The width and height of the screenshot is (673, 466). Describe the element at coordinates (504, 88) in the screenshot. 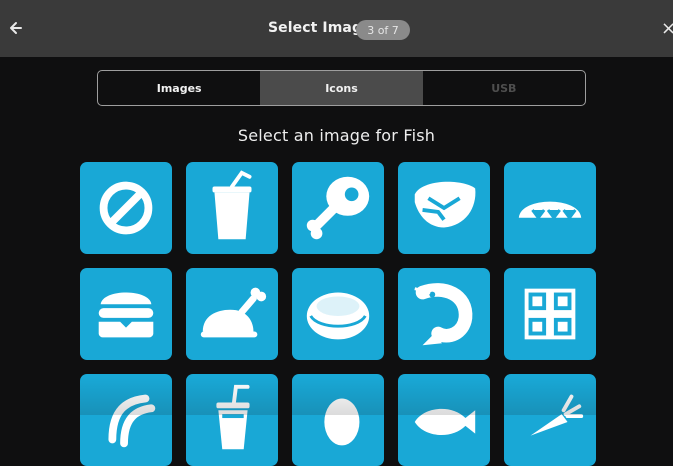

I see `tab-usb: USB` at that location.